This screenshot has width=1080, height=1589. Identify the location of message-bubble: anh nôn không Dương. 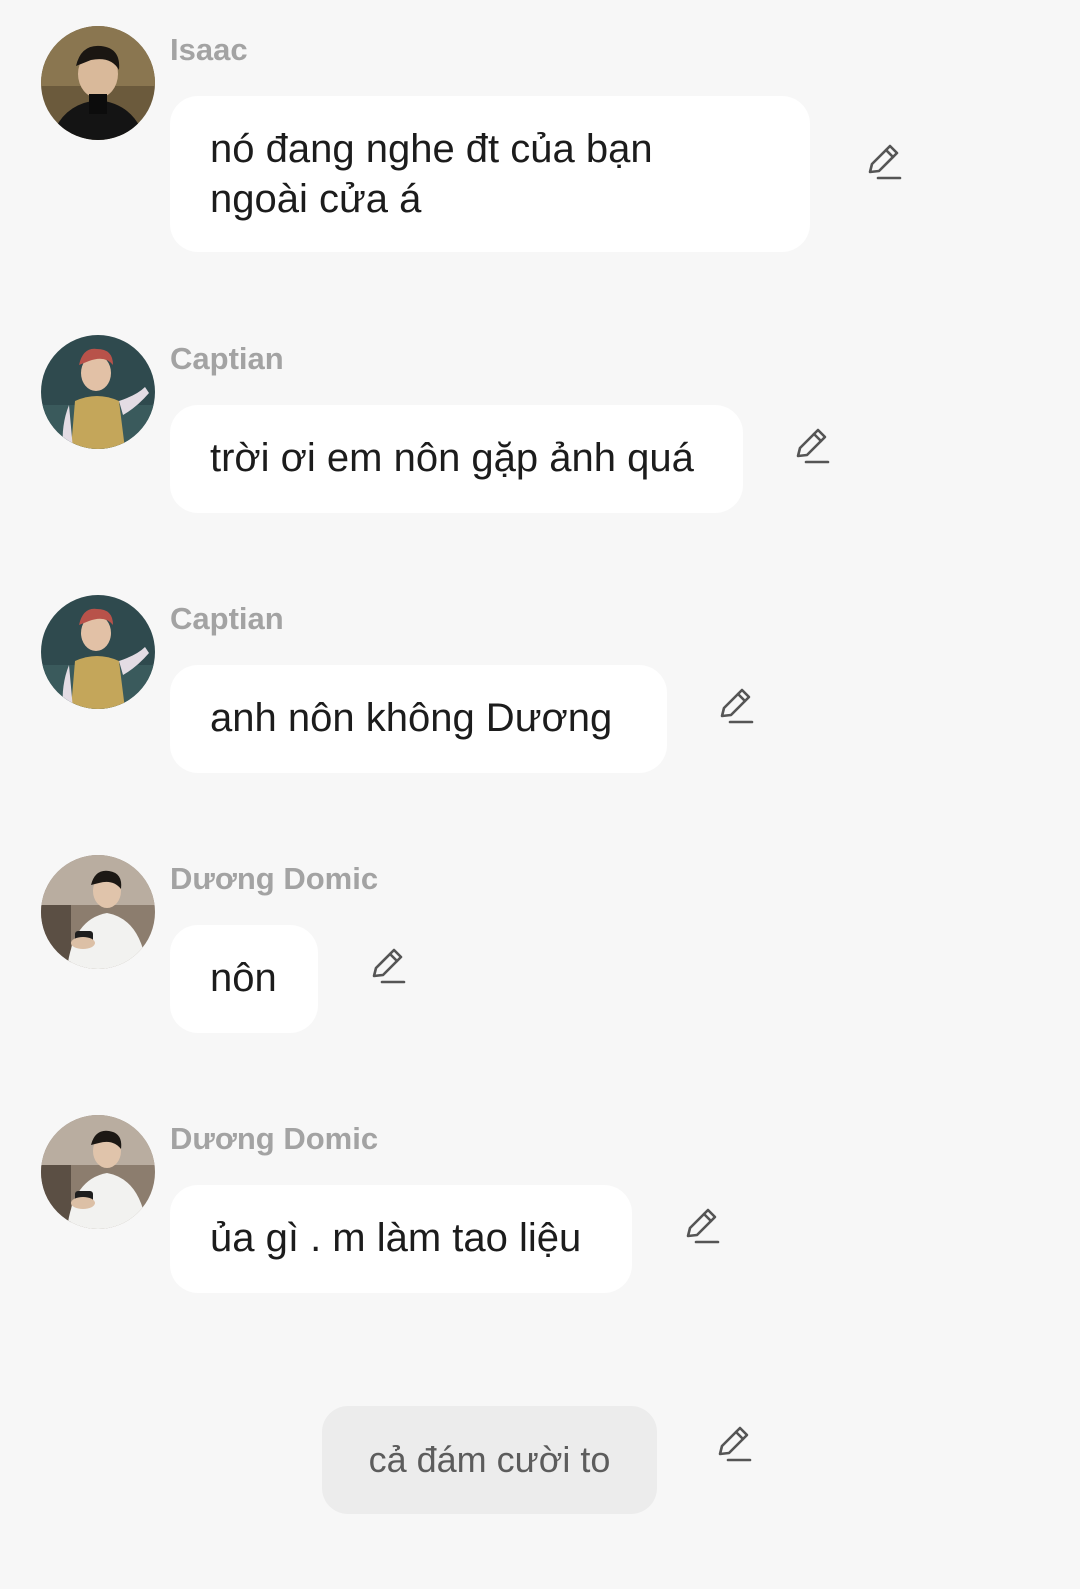
(418, 719).